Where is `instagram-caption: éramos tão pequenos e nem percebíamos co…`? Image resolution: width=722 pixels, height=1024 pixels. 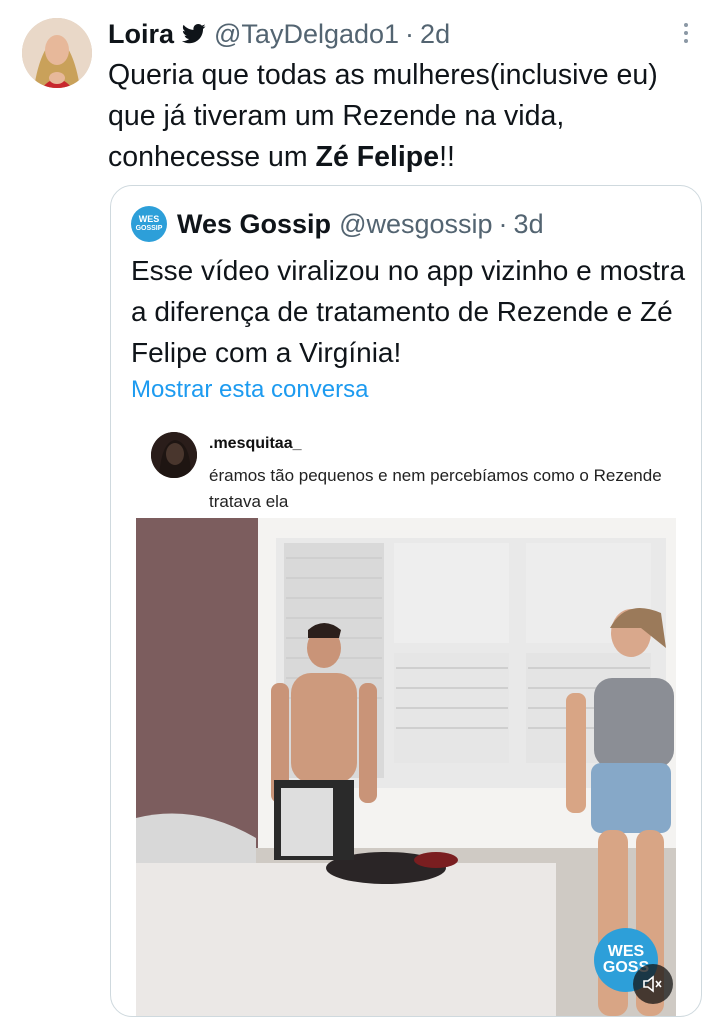 instagram-caption: éramos tão pequenos e nem percebíamos co… is located at coordinates (435, 488).